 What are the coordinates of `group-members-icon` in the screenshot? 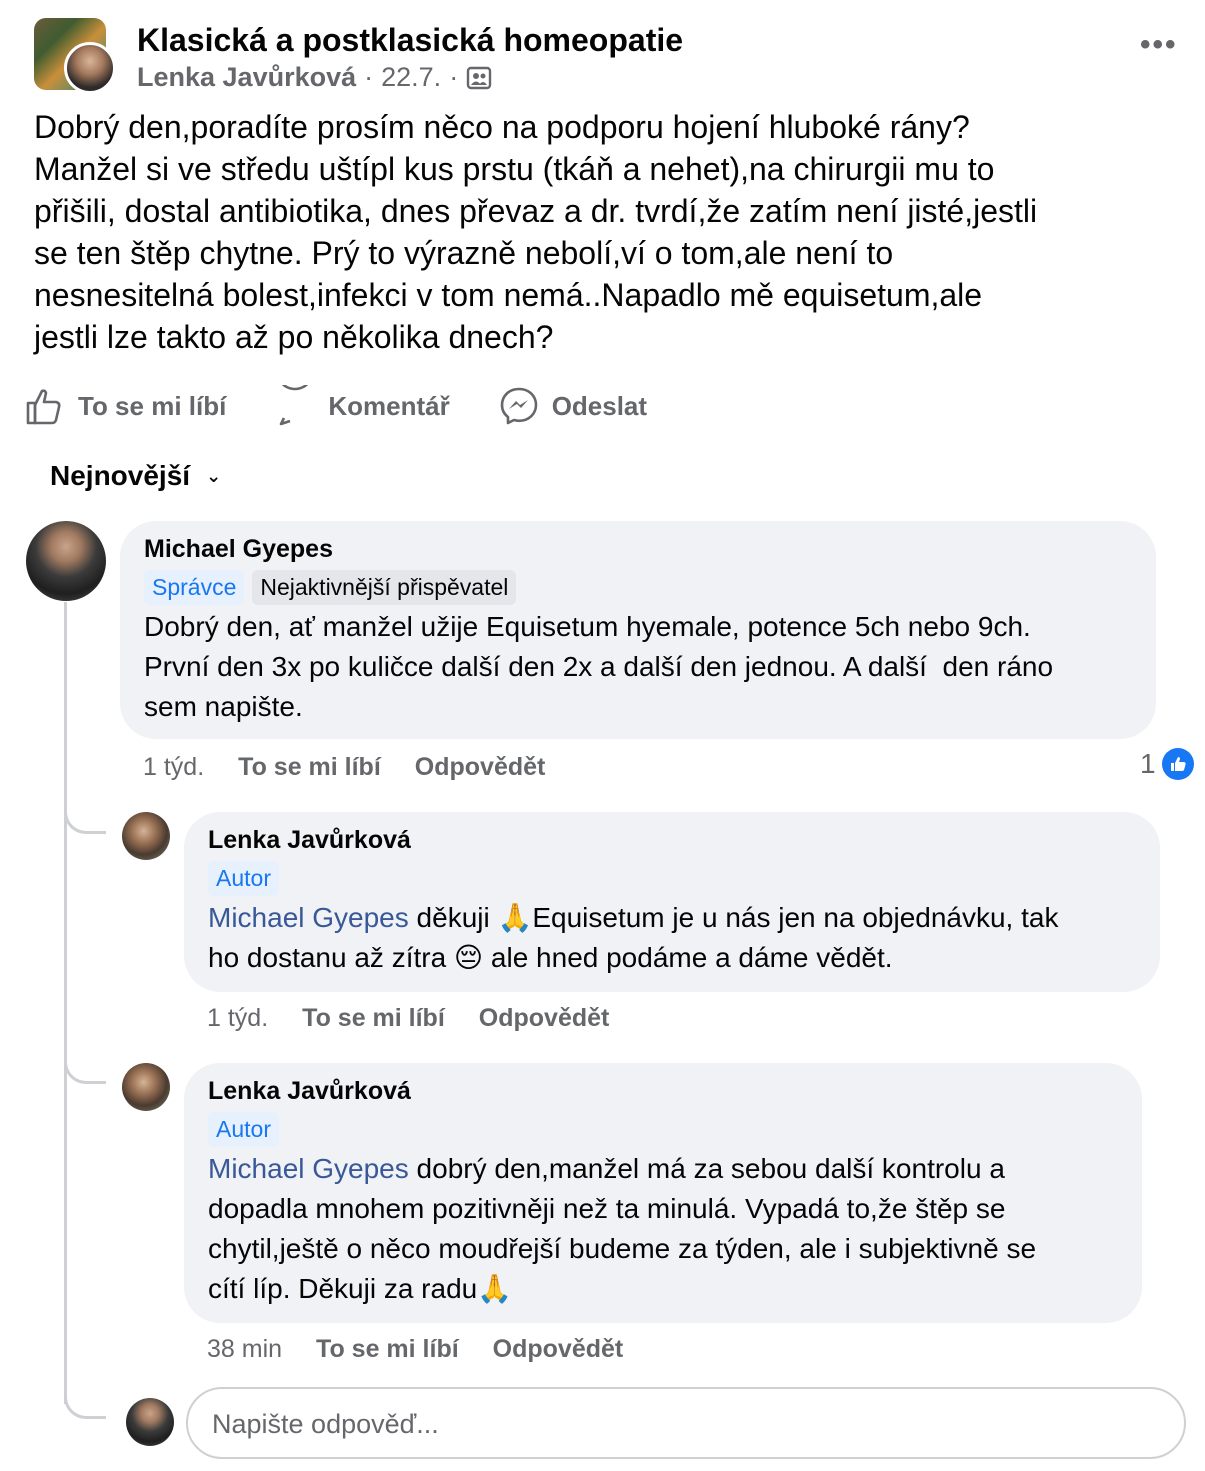 It's located at (479, 77).